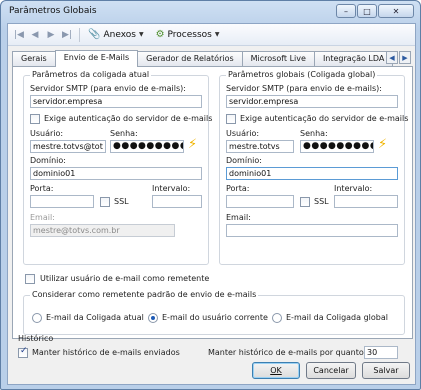  Describe the element at coordinates (23, 352) in the screenshot. I see `keep-history-checkbox` at that location.